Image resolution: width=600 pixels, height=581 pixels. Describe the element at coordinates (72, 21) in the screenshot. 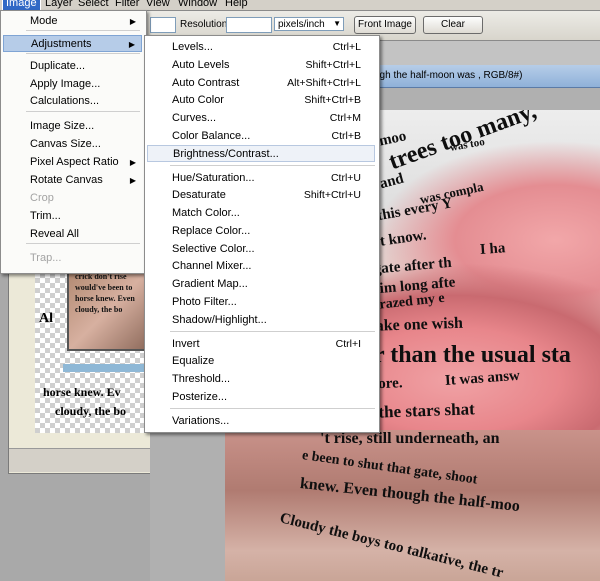

I see `image-menu-item-mode: Mode ▶` at that location.